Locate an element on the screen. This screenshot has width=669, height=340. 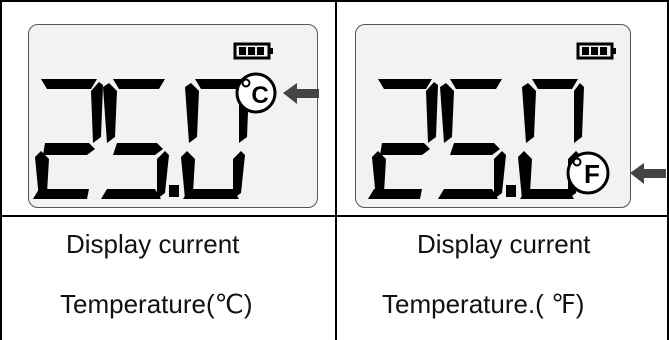
table-column-divider is located at coordinates (336, 170).